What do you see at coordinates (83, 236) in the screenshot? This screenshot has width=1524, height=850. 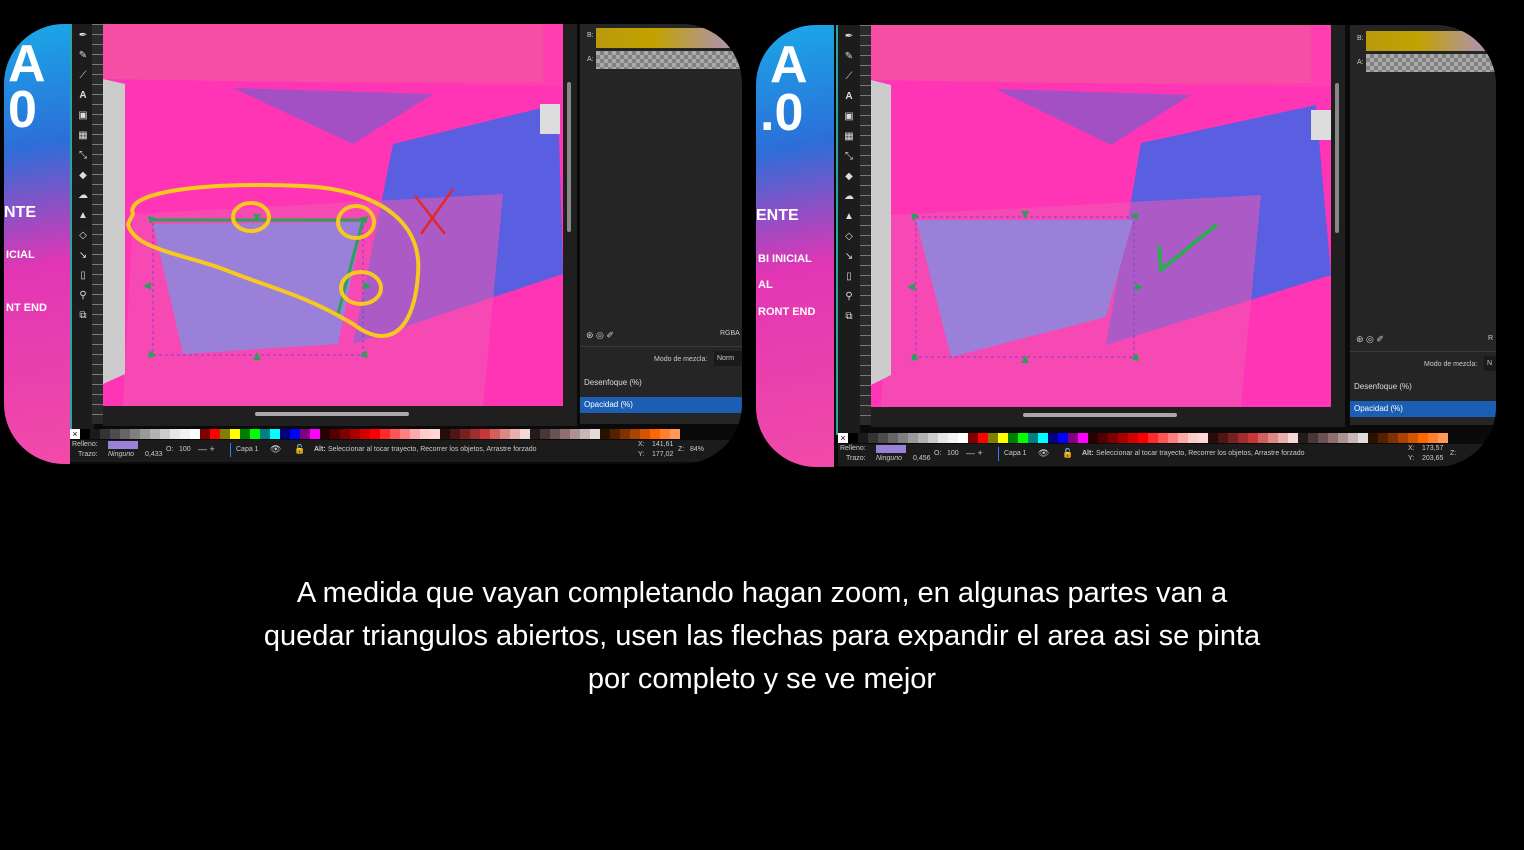 I see `eraser-icon: ◇` at bounding box center [83, 236].